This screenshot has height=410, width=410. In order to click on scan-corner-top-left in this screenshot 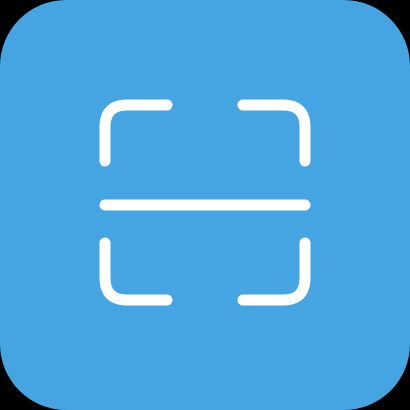, I will do `click(136, 133)`.